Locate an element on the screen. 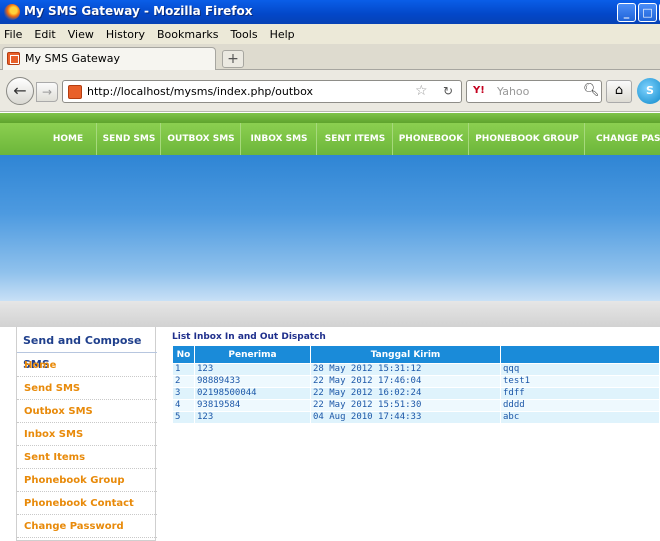 Image resolution: width=660 pixels, height=541 pixels. sidebar-item-change-password: Change Password is located at coordinates (87, 527).